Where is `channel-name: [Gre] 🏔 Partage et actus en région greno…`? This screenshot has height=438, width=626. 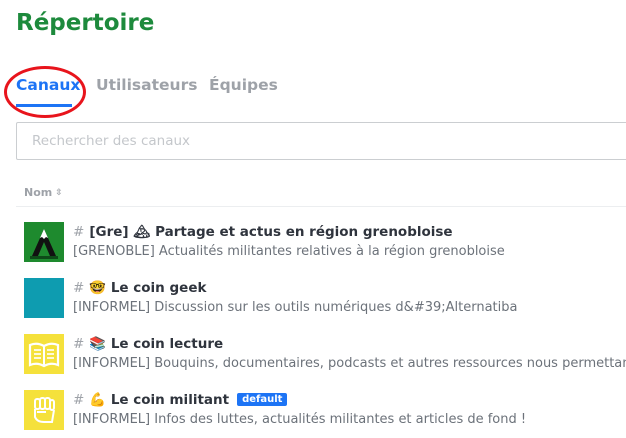
channel-name: [Gre] 🏔 Partage et actus en région greno… is located at coordinates (271, 232).